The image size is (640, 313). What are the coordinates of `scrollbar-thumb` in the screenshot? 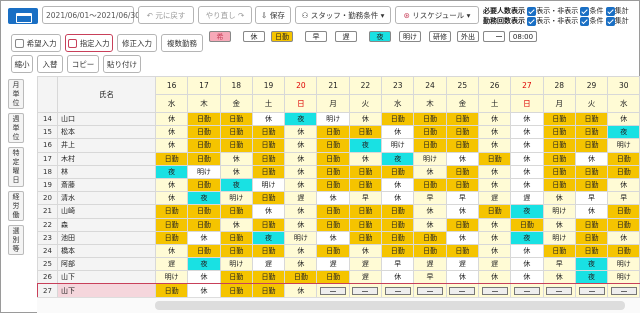 It's located at (390, 305).